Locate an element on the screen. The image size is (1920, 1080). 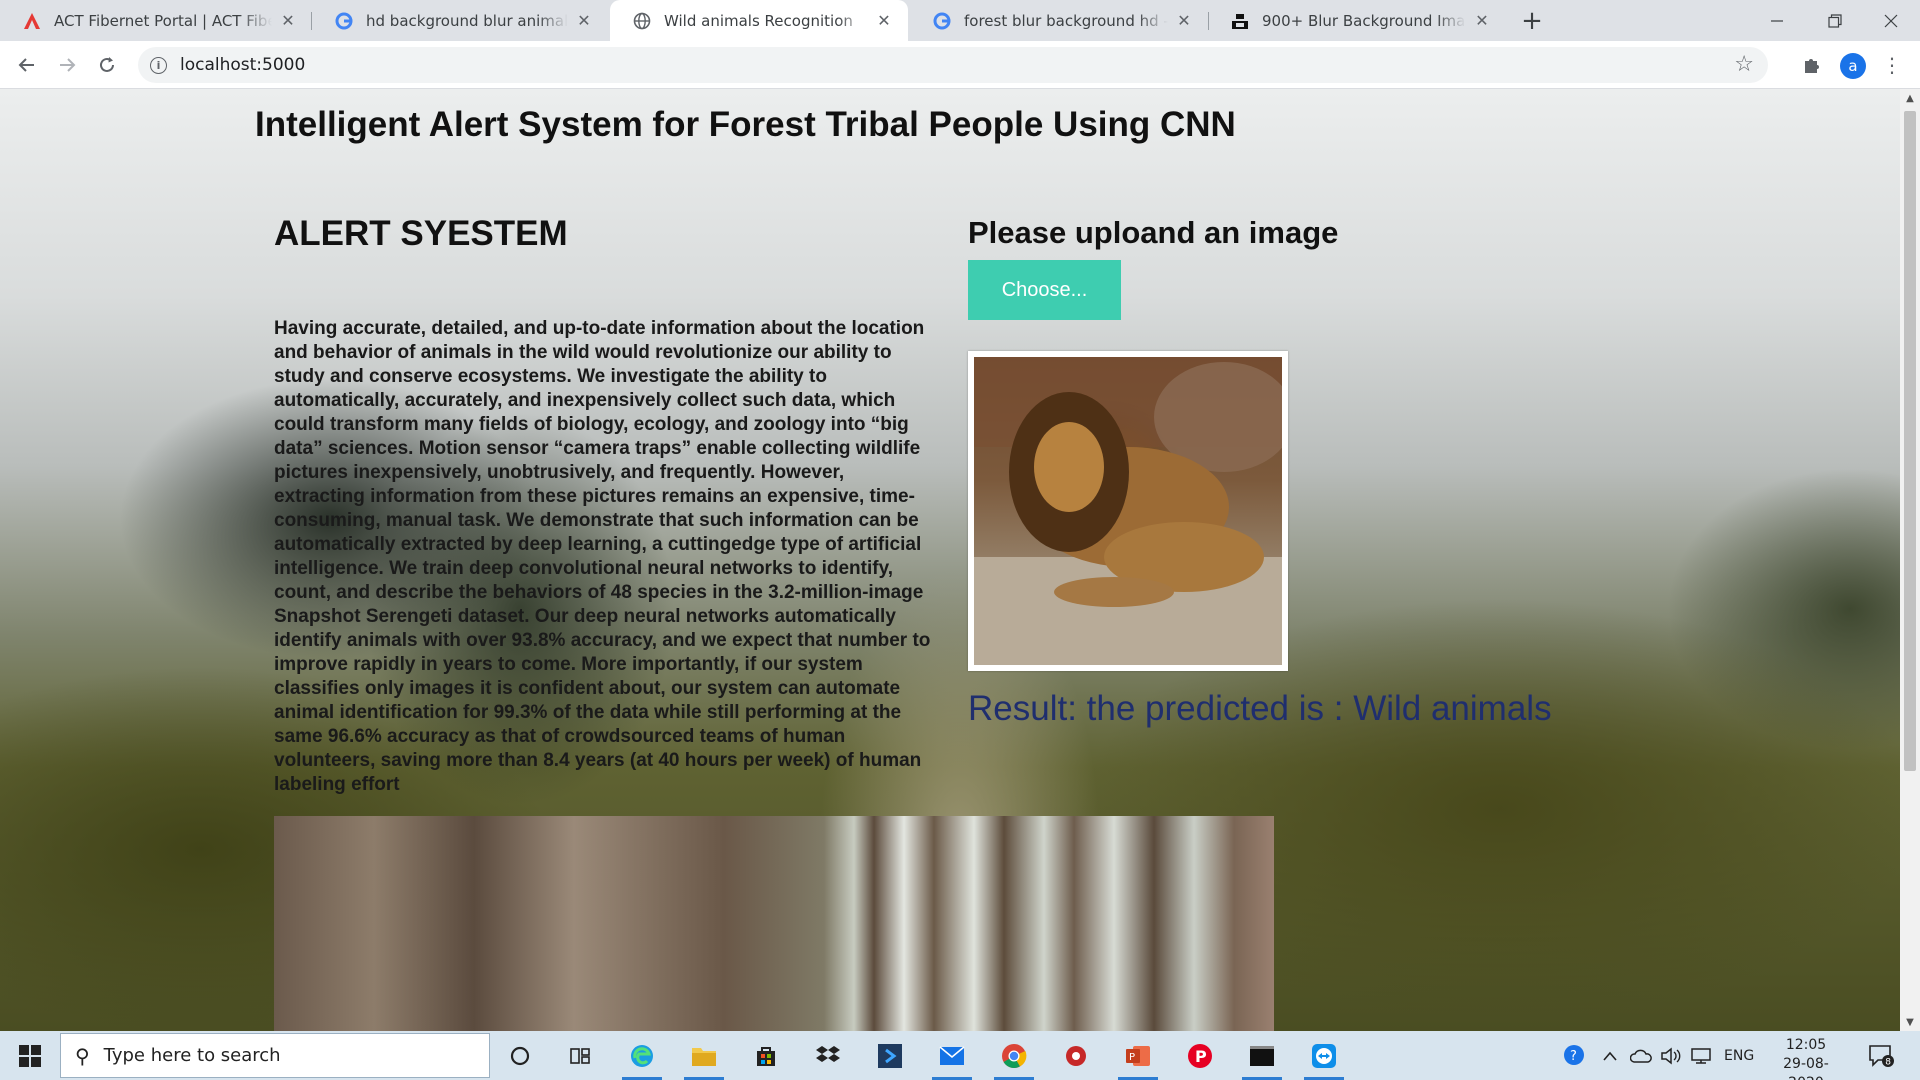
pinterest-icon: P is located at coordinates (1200, 1055).